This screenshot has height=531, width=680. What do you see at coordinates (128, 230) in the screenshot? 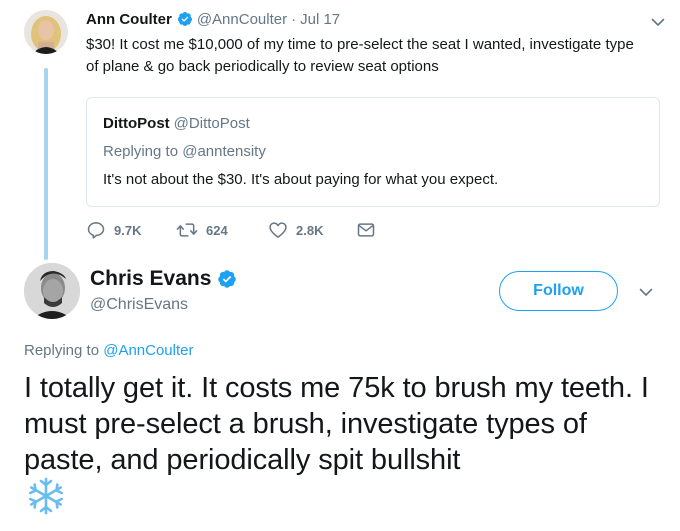
I see `reply-count: 9.7K` at bounding box center [128, 230].